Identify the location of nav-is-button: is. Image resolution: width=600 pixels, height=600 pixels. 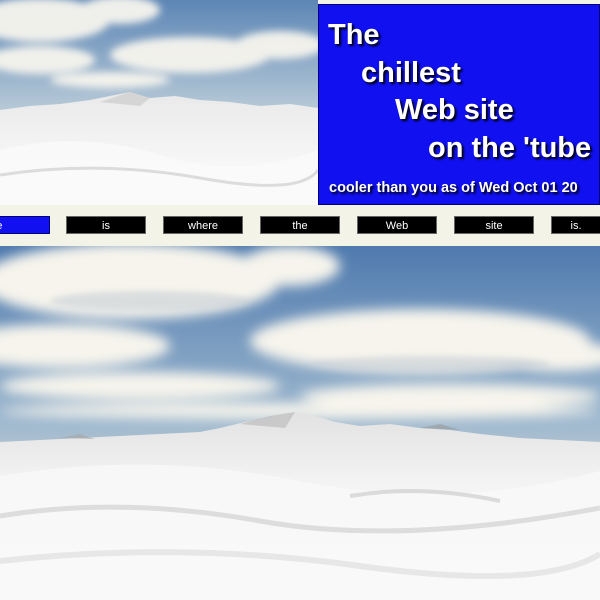
(106, 225).